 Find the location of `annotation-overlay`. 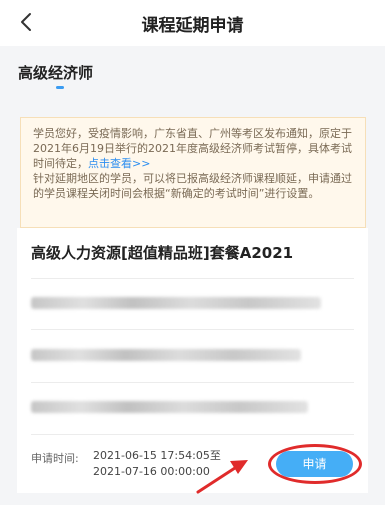

annotation-overlay is located at coordinates (222, 477).